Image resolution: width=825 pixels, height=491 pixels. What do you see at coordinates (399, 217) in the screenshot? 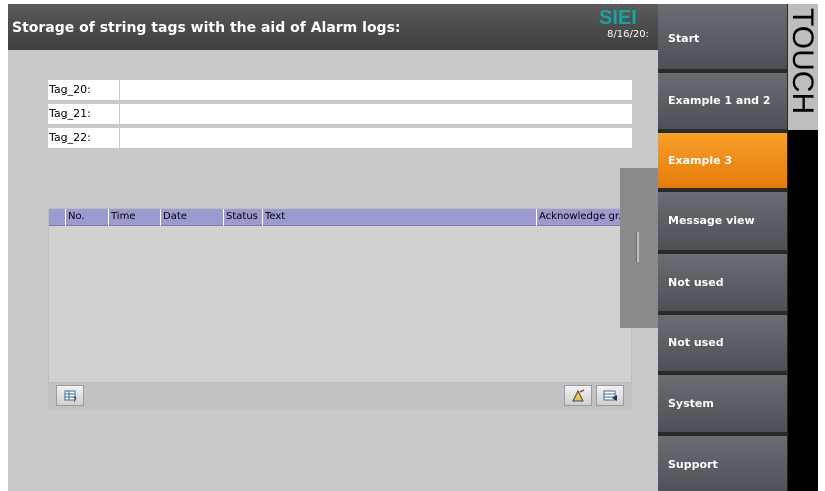
I see `column-header-text: Text` at bounding box center [399, 217].